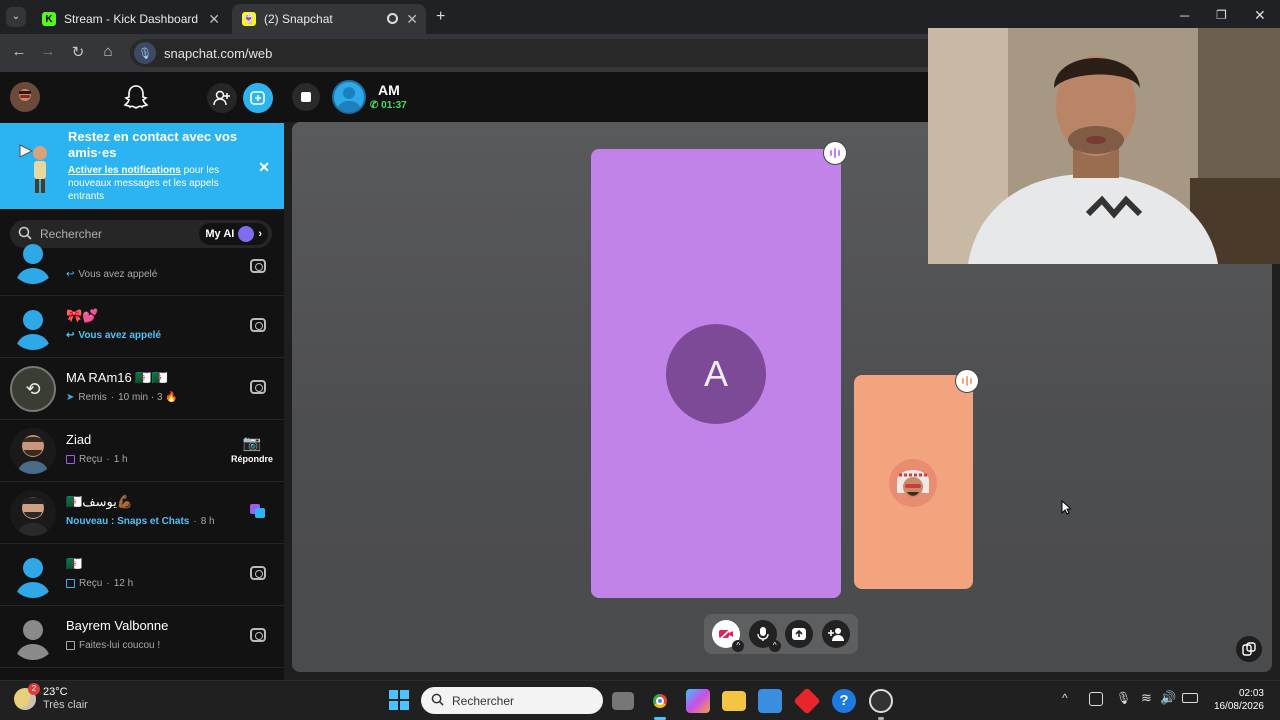 The height and width of the screenshot is (720, 1280). I want to click on tab-kick-dashboard: K Stream - Kick Dashboard ✕, so click(130, 19).